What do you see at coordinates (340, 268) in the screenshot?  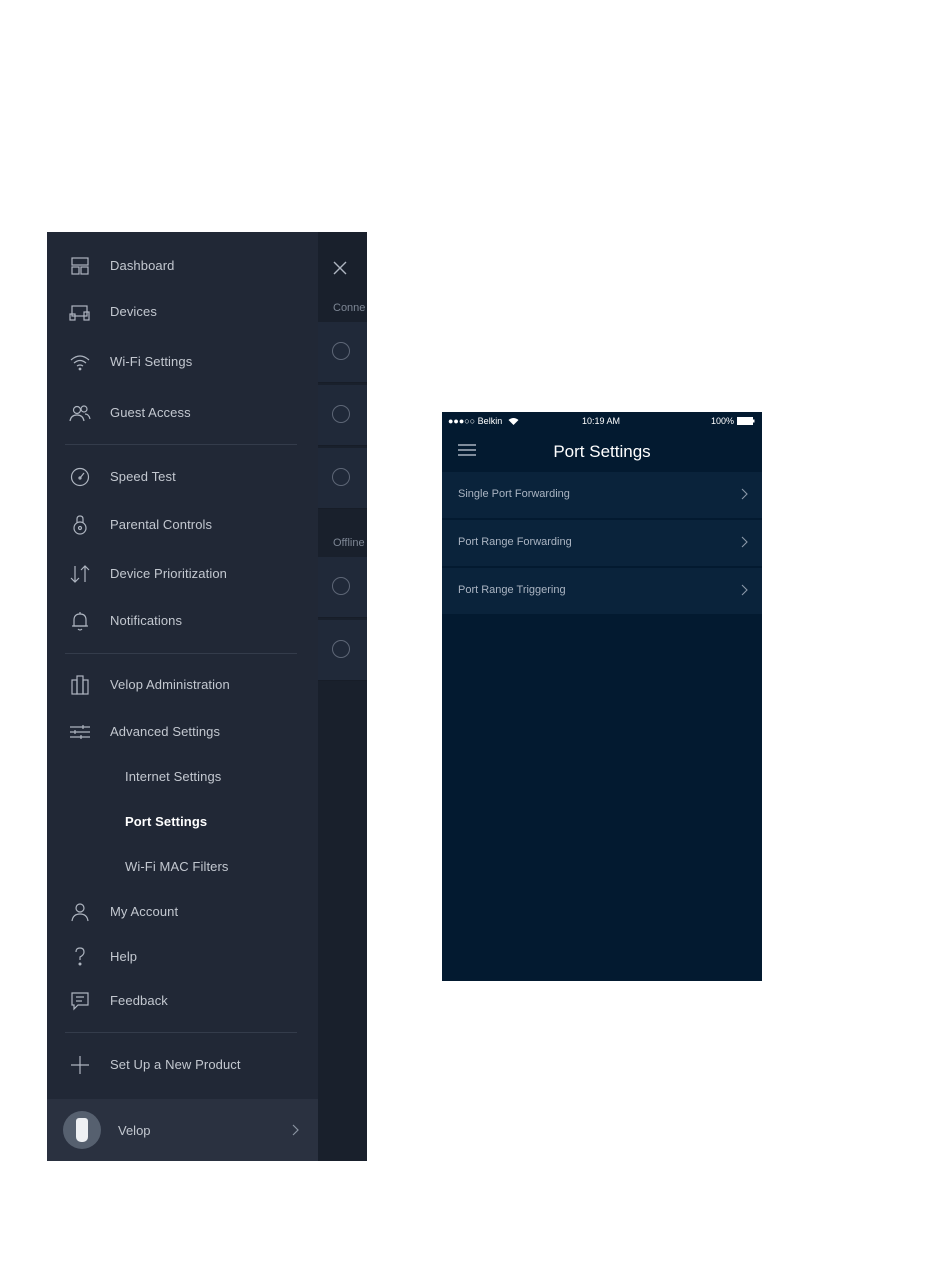 I see `close-icon` at bounding box center [340, 268].